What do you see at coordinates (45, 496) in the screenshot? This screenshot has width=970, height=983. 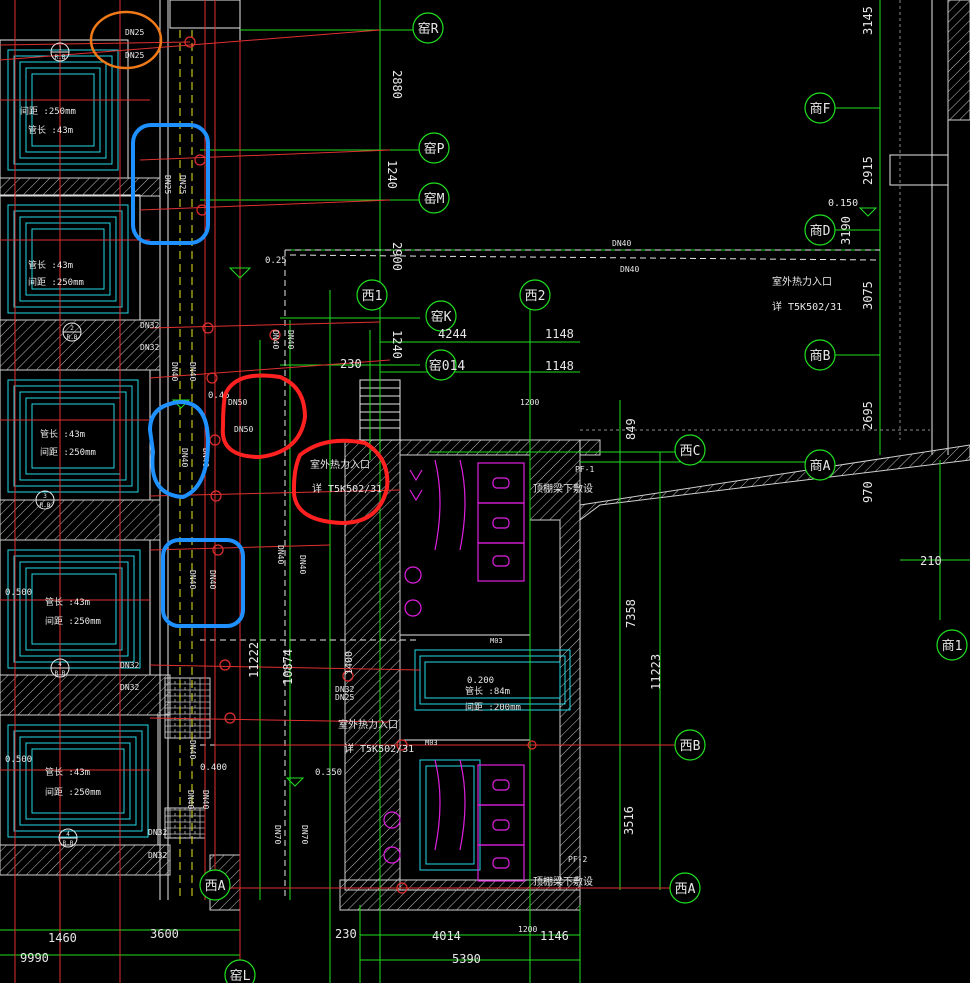 I see `room-tag-num: 3` at bounding box center [45, 496].